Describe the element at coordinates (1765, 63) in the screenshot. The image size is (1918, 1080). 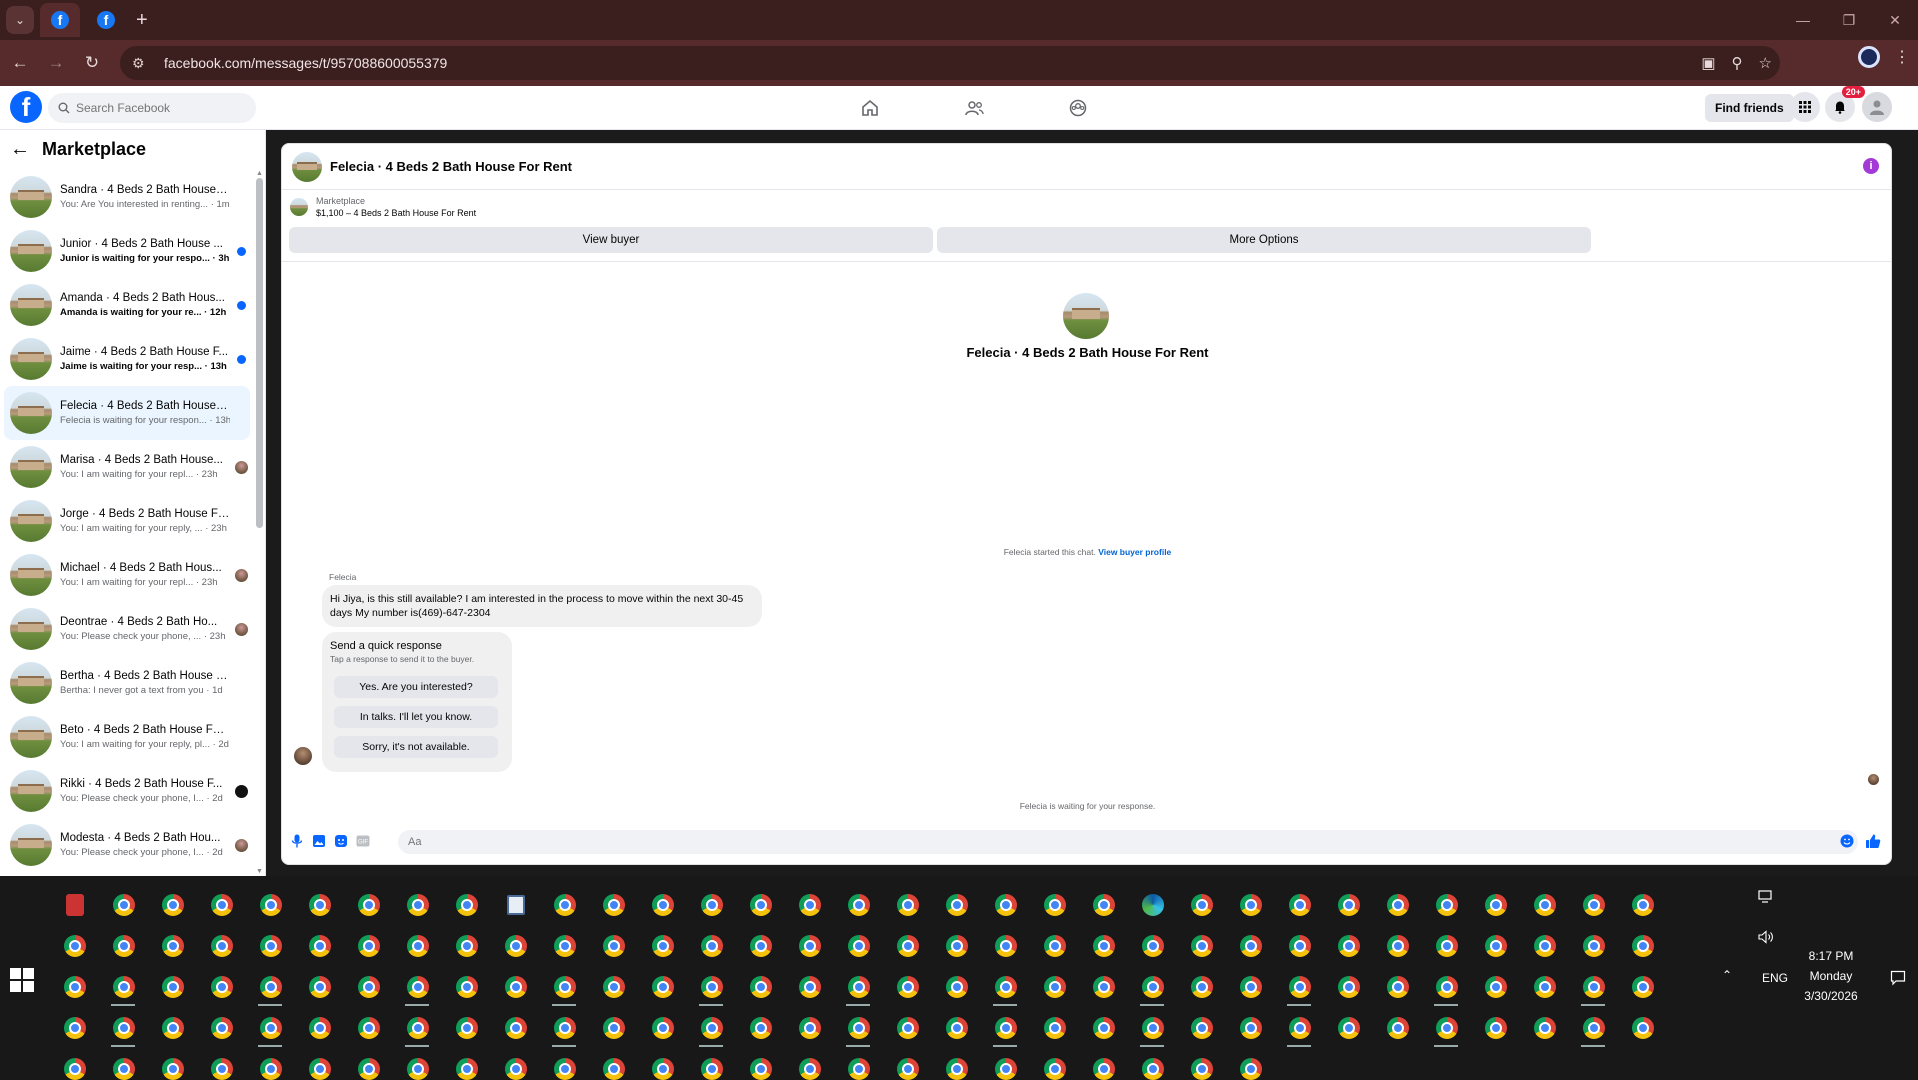
I see `bookmark-star-icon: ☆` at that location.